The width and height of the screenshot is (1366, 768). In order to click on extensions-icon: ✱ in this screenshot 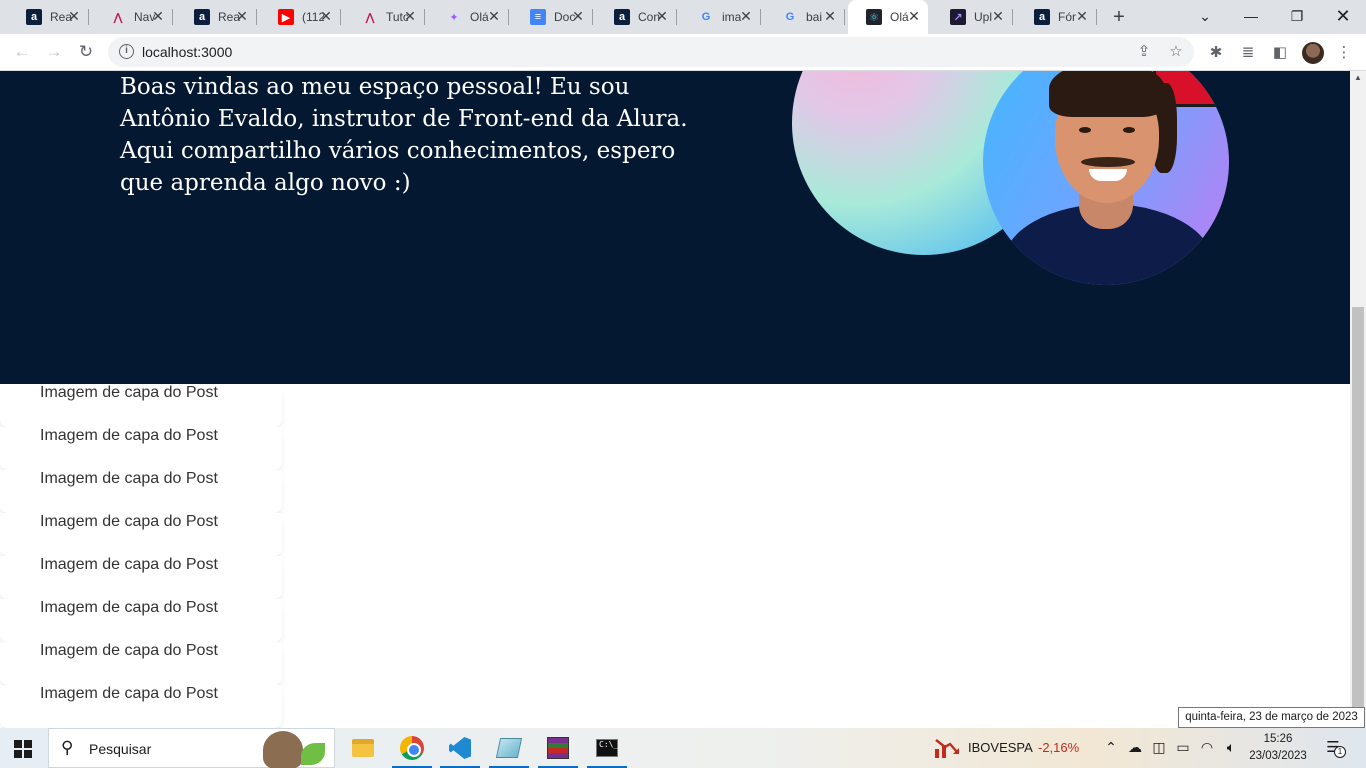, I will do `click(1216, 53)`.